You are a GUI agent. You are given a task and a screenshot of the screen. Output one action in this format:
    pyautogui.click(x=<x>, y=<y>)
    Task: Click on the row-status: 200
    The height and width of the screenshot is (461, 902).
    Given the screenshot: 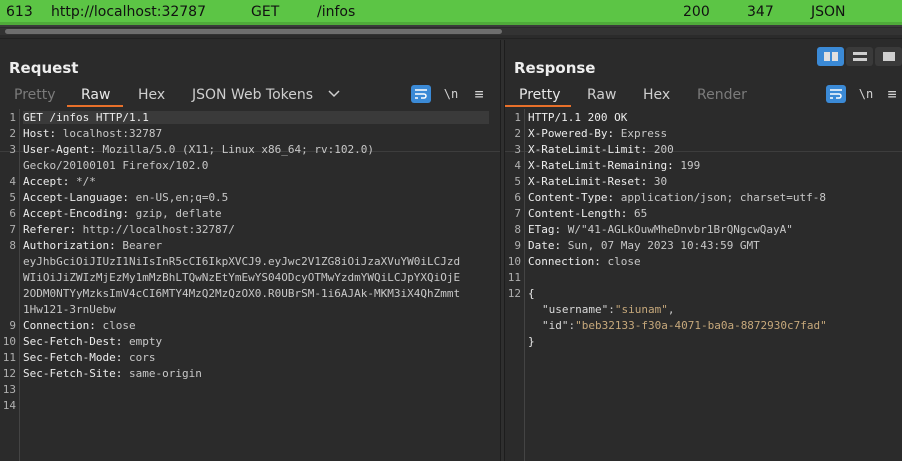 What is the action you would take?
    pyautogui.click(x=696, y=12)
    